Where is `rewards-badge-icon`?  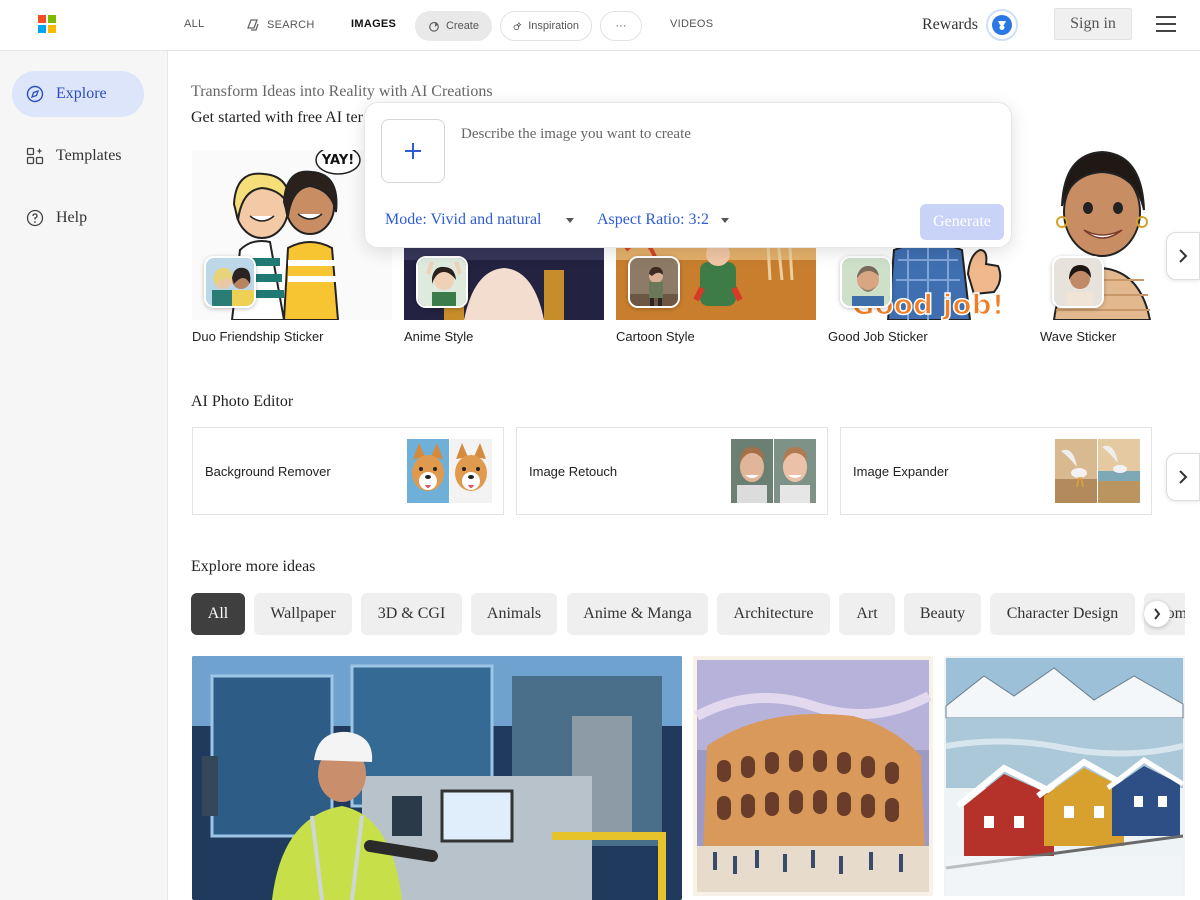
rewards-badge-icon is located at coordinates (1002, 25).